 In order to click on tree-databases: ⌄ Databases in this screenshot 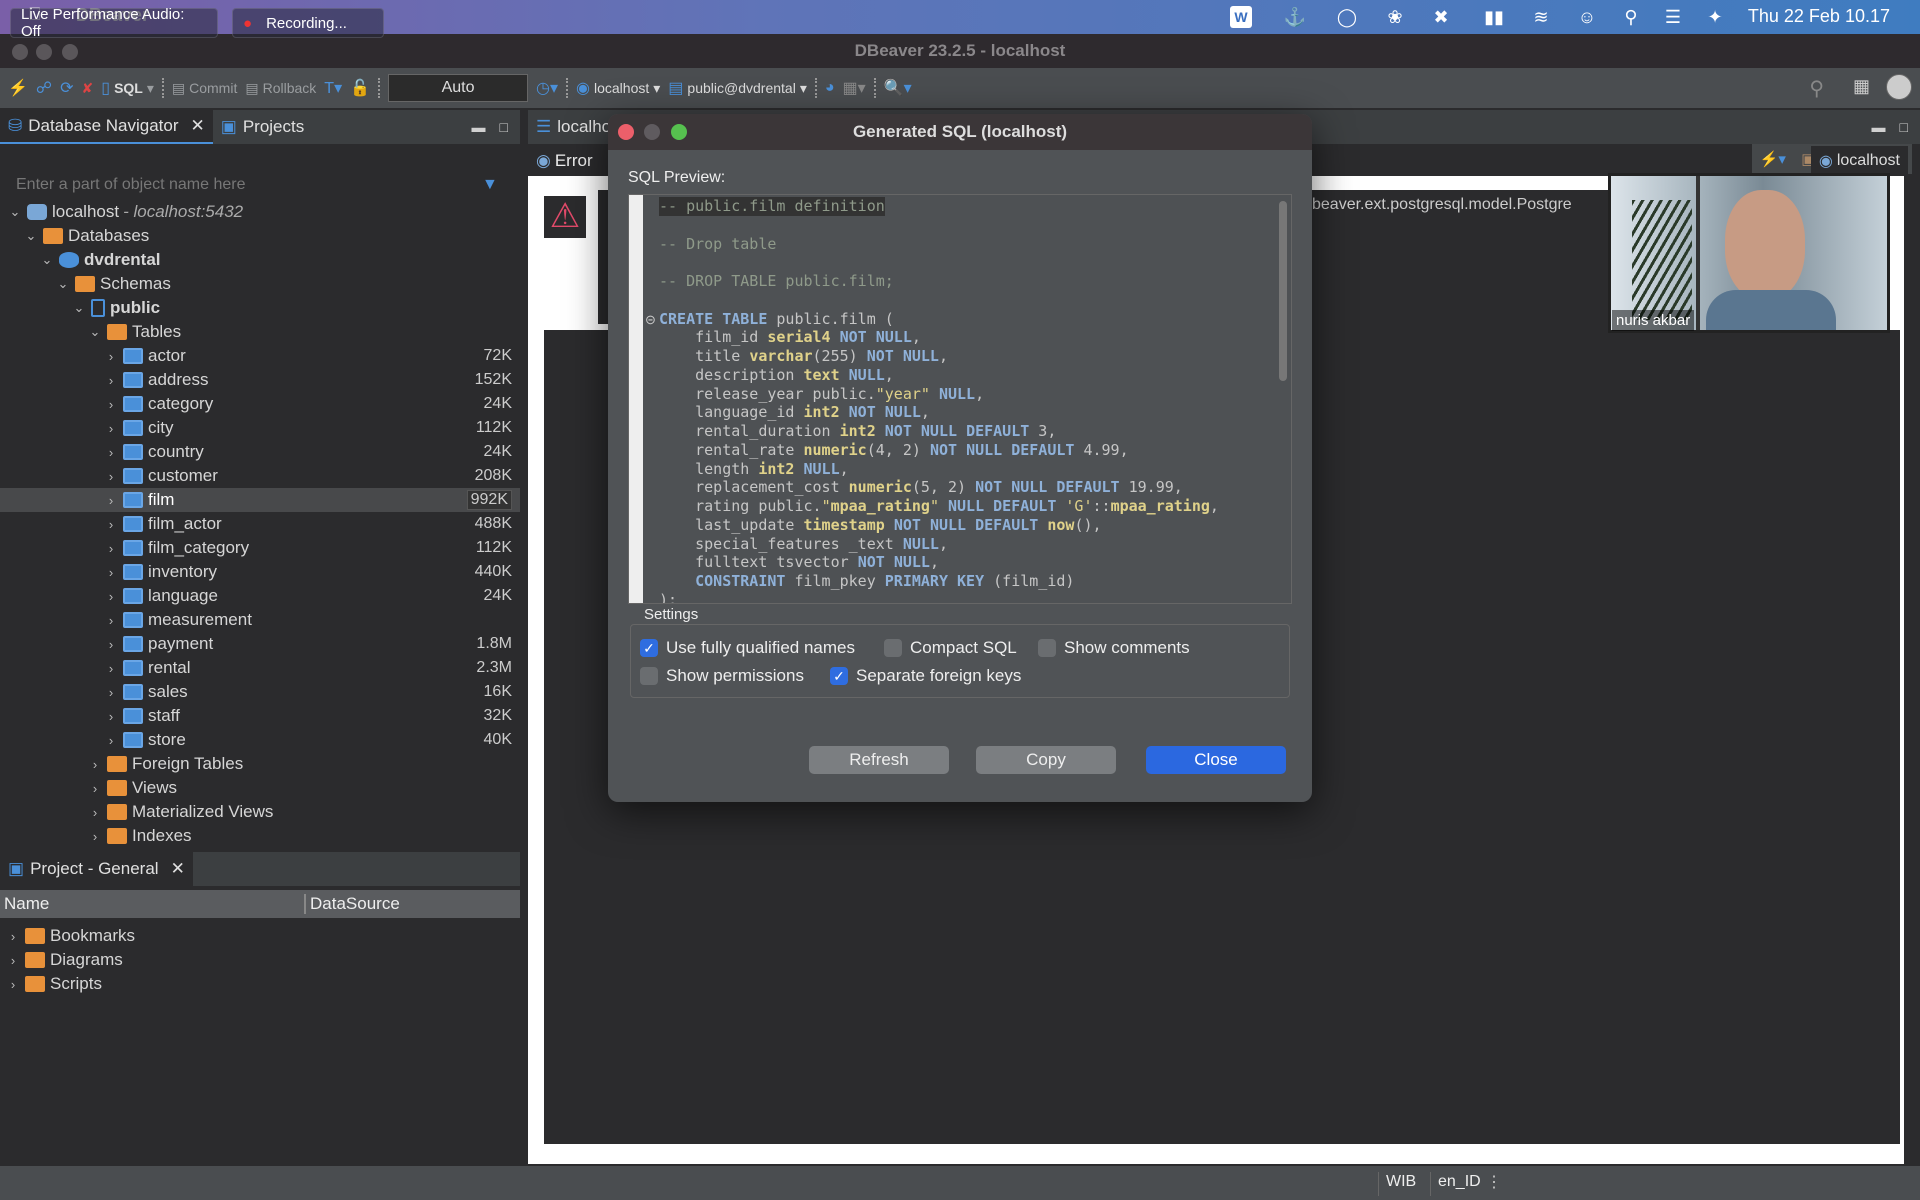, I will do `click(260, 236)`.